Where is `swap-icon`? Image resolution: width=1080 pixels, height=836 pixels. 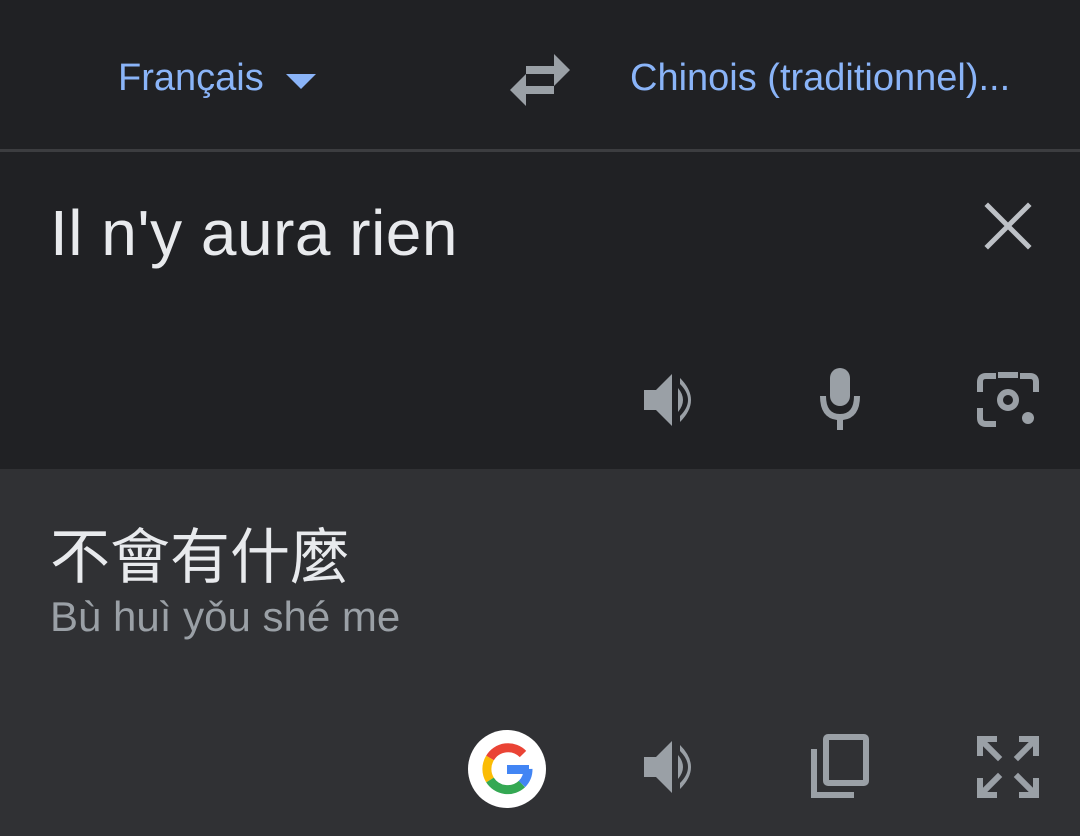 swap-icon is located at coordinates (540, 80).